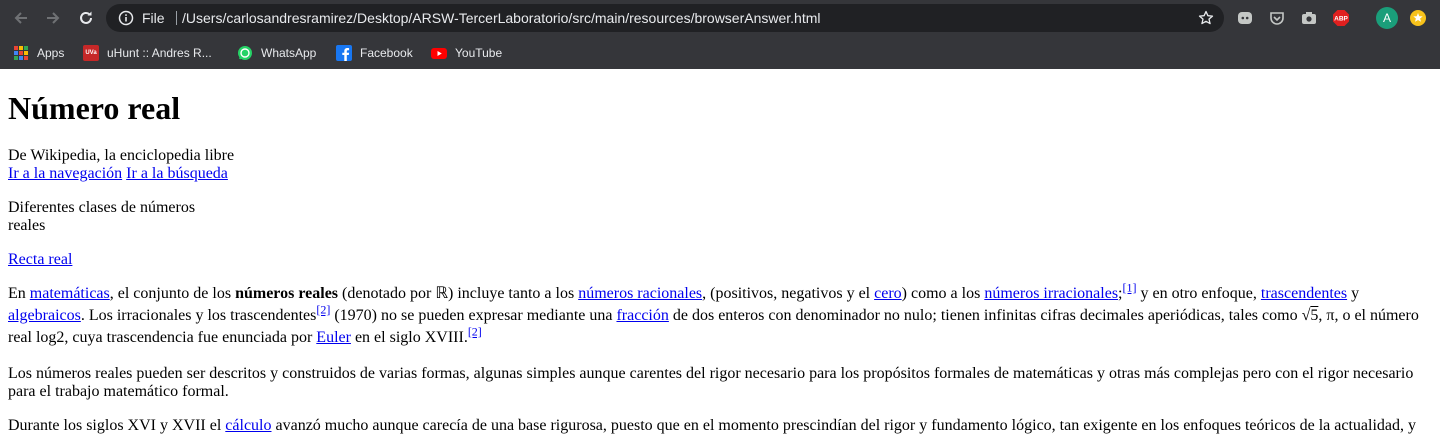 This screenshot has width=1440, height=435. What do you see at coordinates (344, 53) in the screenshot?
I see `facebook-icon` at bounding box center [344, 53].